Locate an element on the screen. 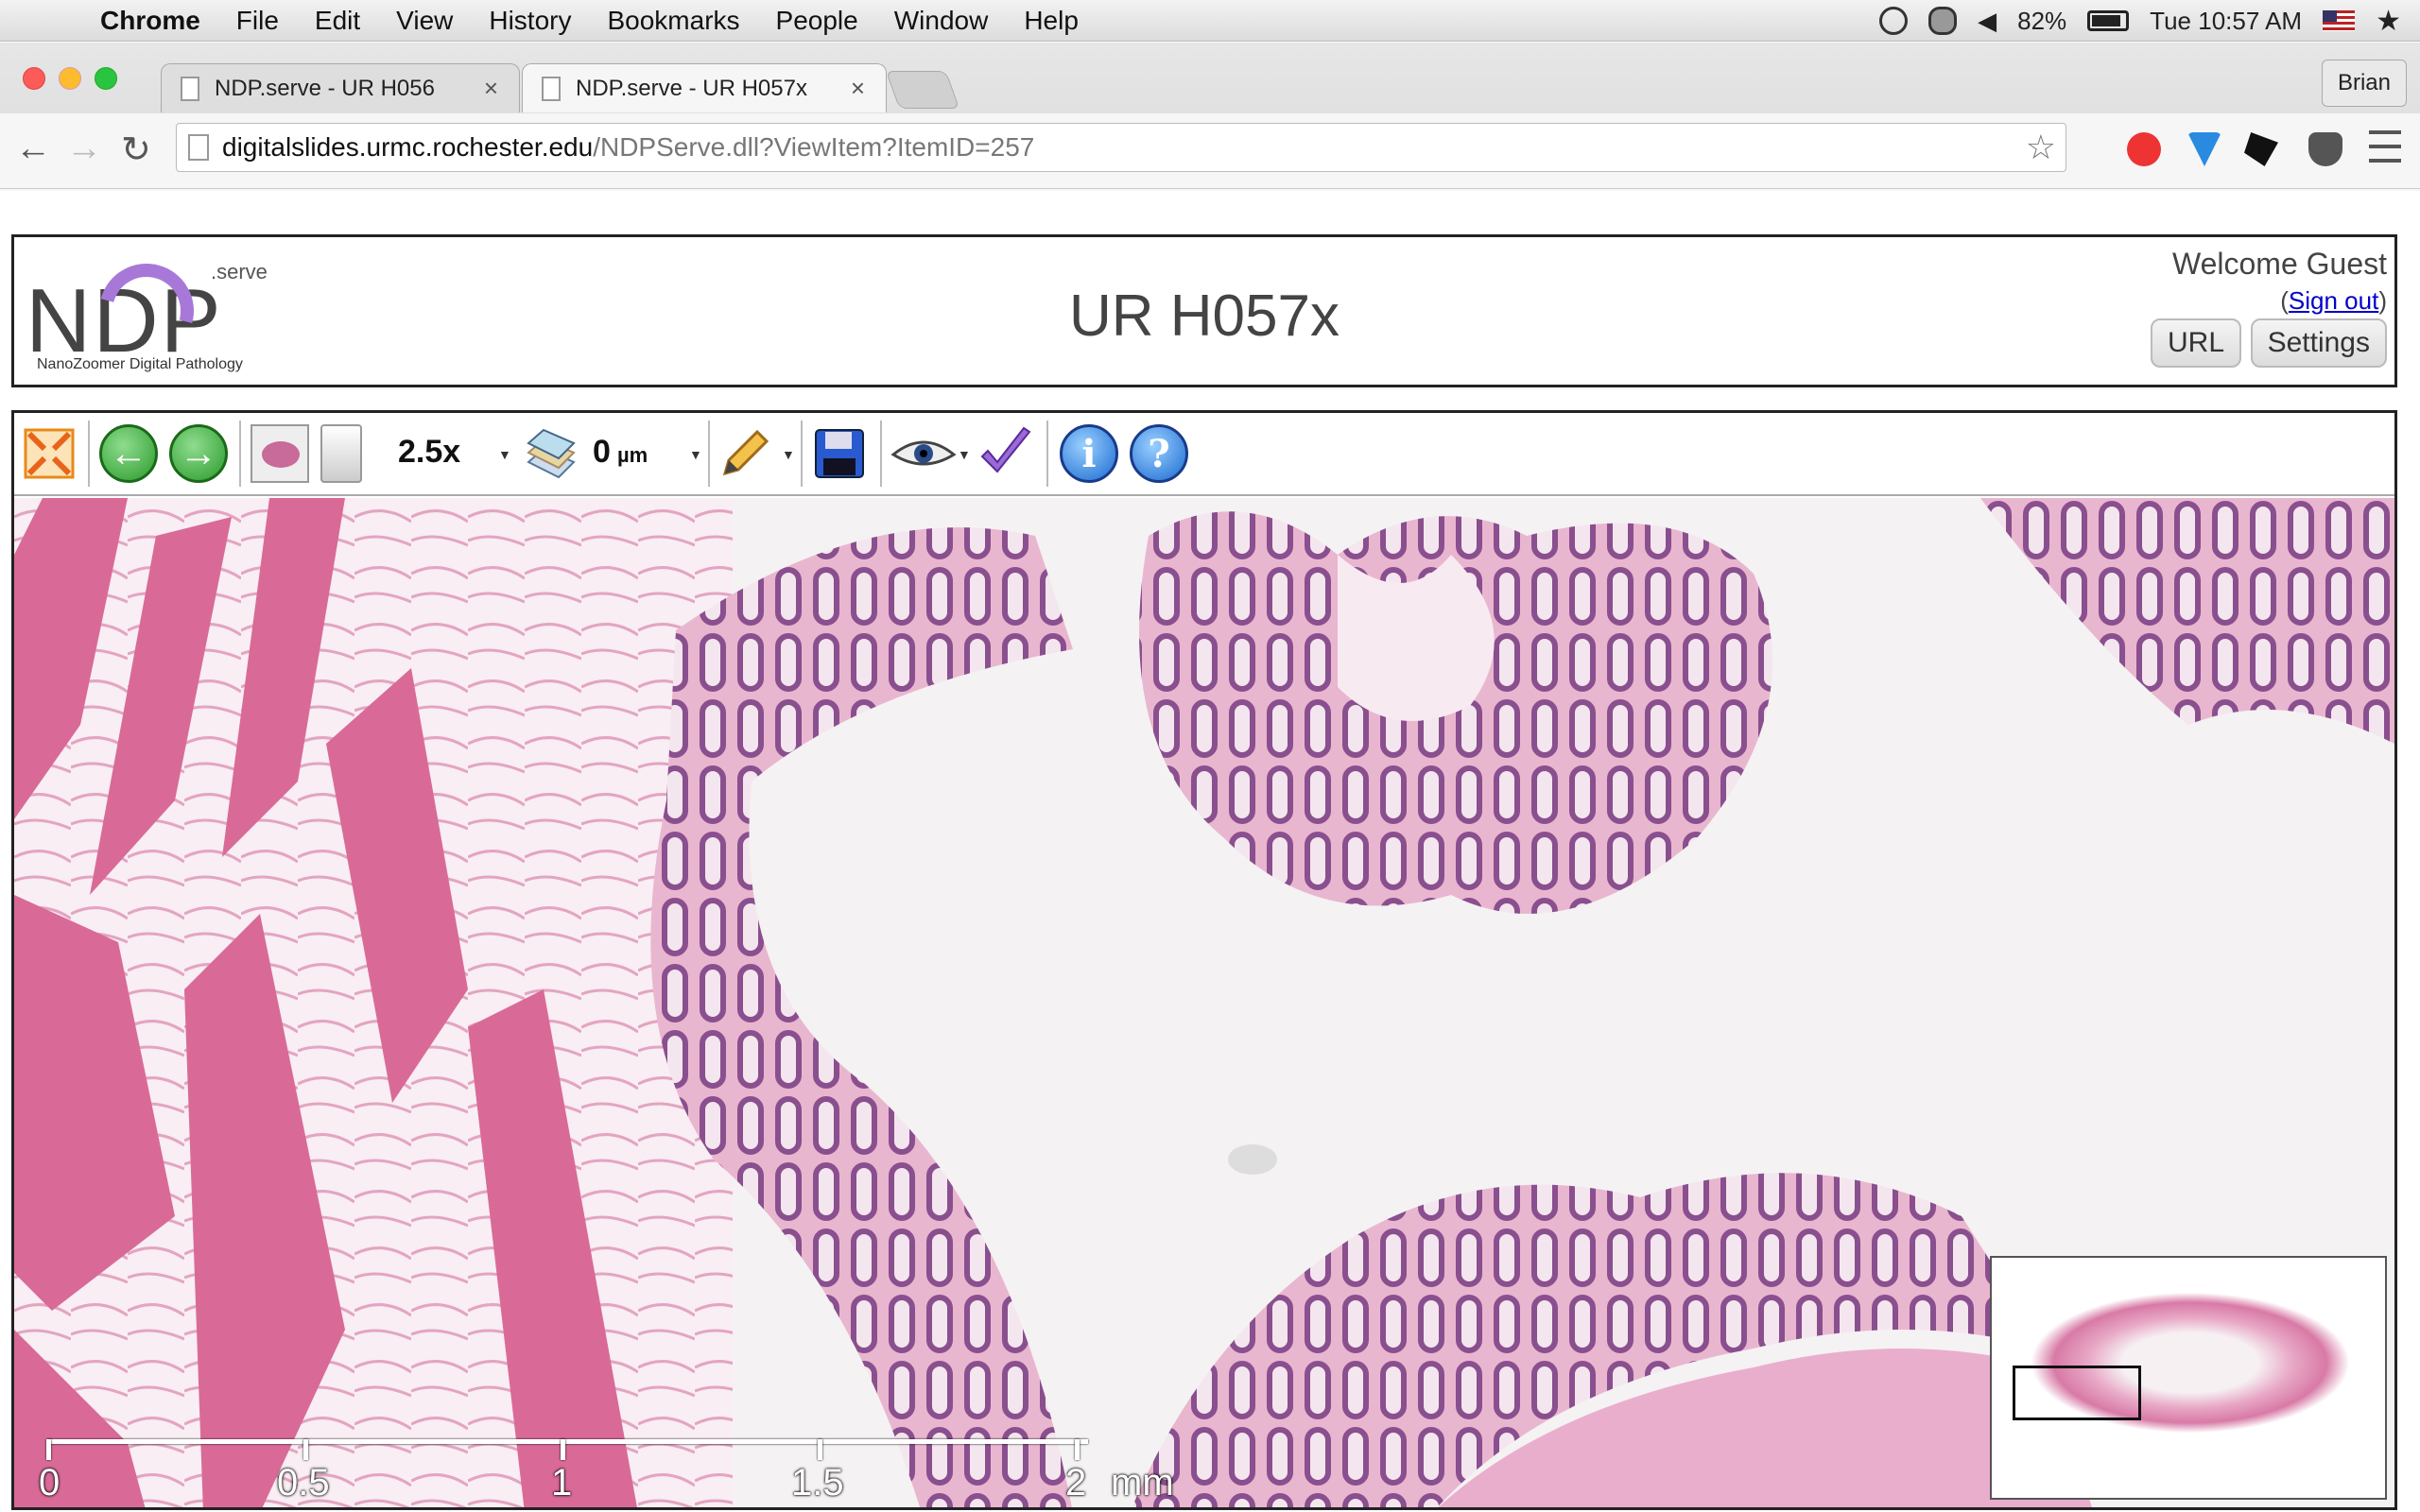 This screenshot has width=2420, height=1512. scale-bar: 0 0.5 1 1.5 2 mm is located at coordinates (630, 1460).